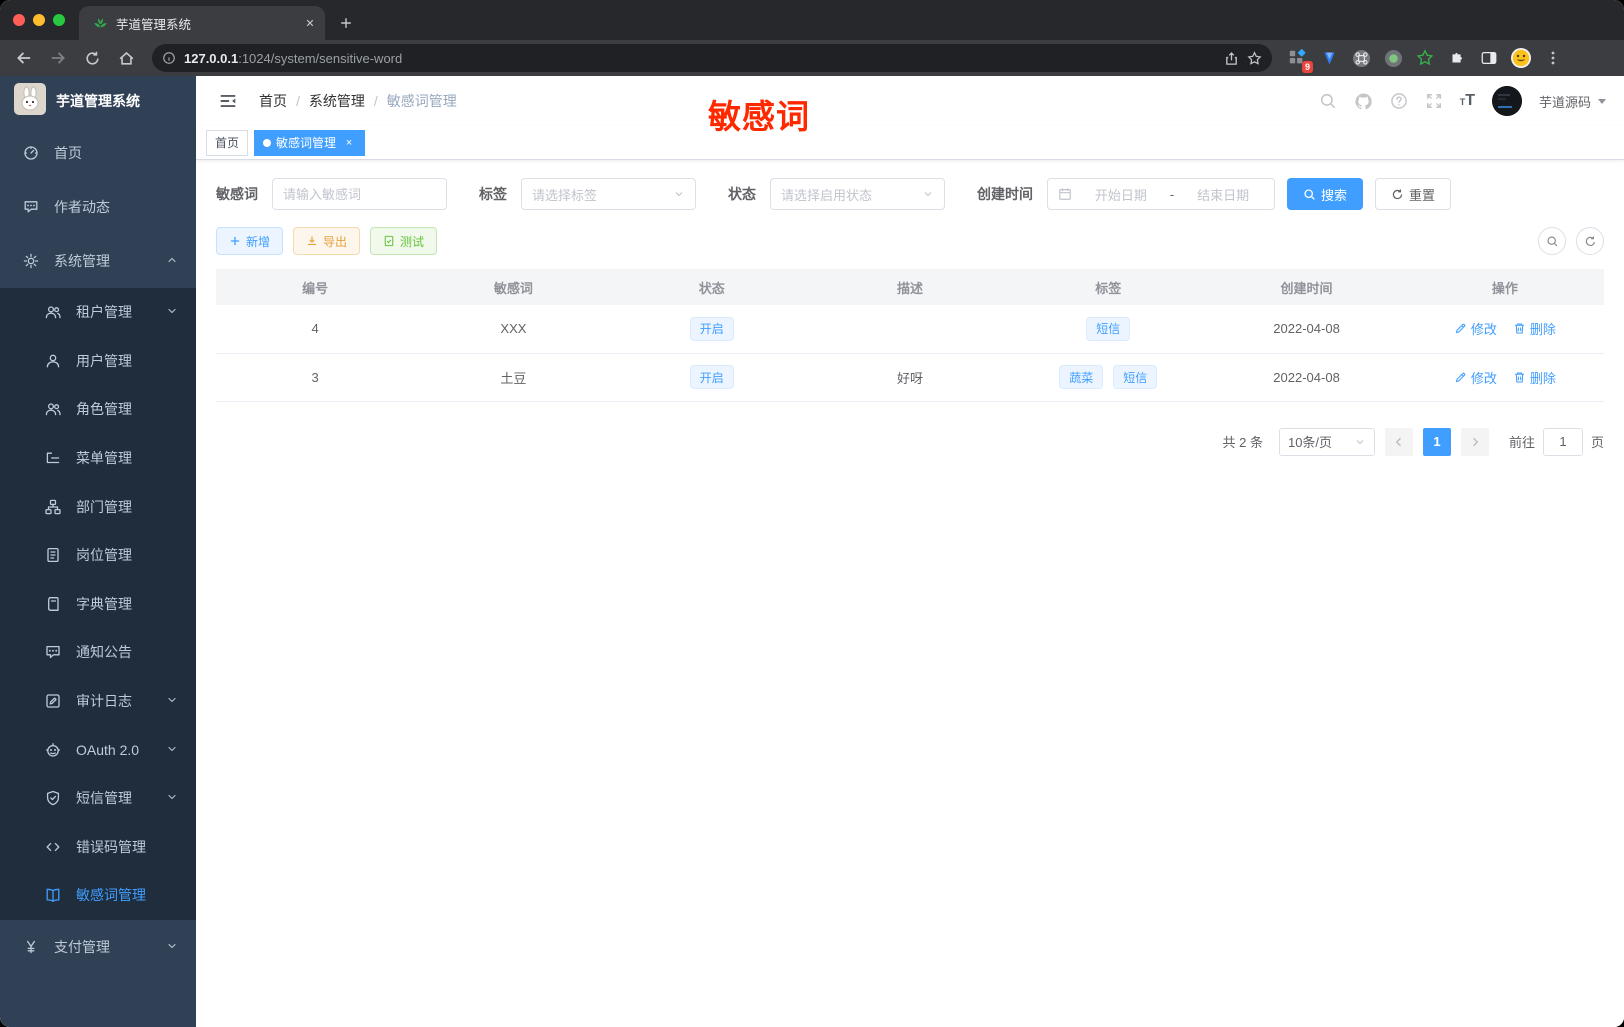  I want to click on sidebar-item-menu: 菜单管理, so click(98, 458).